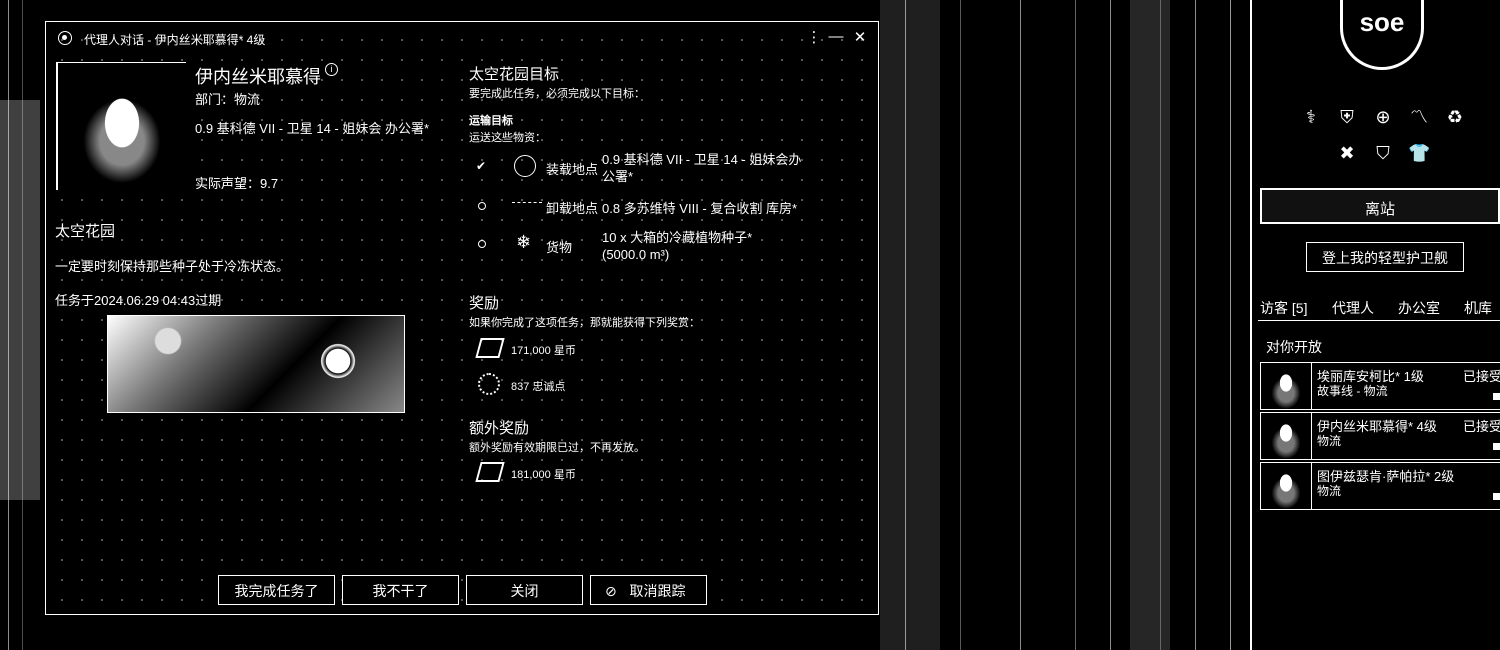 This screenshot has width=1500, height=650. I want to click on reward-isk: 171,000 星币, so click(543, 351).